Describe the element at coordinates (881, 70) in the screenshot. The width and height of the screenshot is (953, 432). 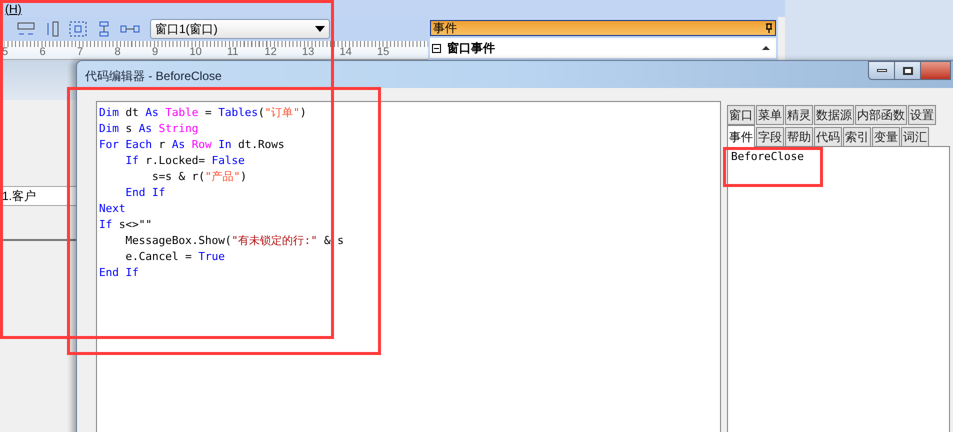
I see `minimize-button` at that location.